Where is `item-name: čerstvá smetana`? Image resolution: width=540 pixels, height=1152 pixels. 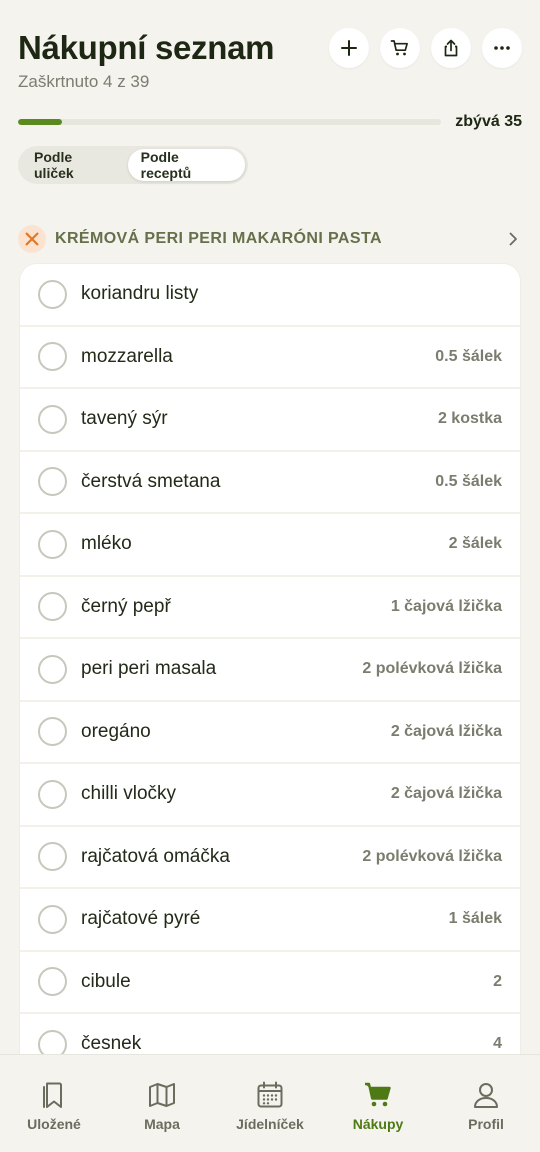 item-name: čerstvá smetana is located at coordinates (151, 481).